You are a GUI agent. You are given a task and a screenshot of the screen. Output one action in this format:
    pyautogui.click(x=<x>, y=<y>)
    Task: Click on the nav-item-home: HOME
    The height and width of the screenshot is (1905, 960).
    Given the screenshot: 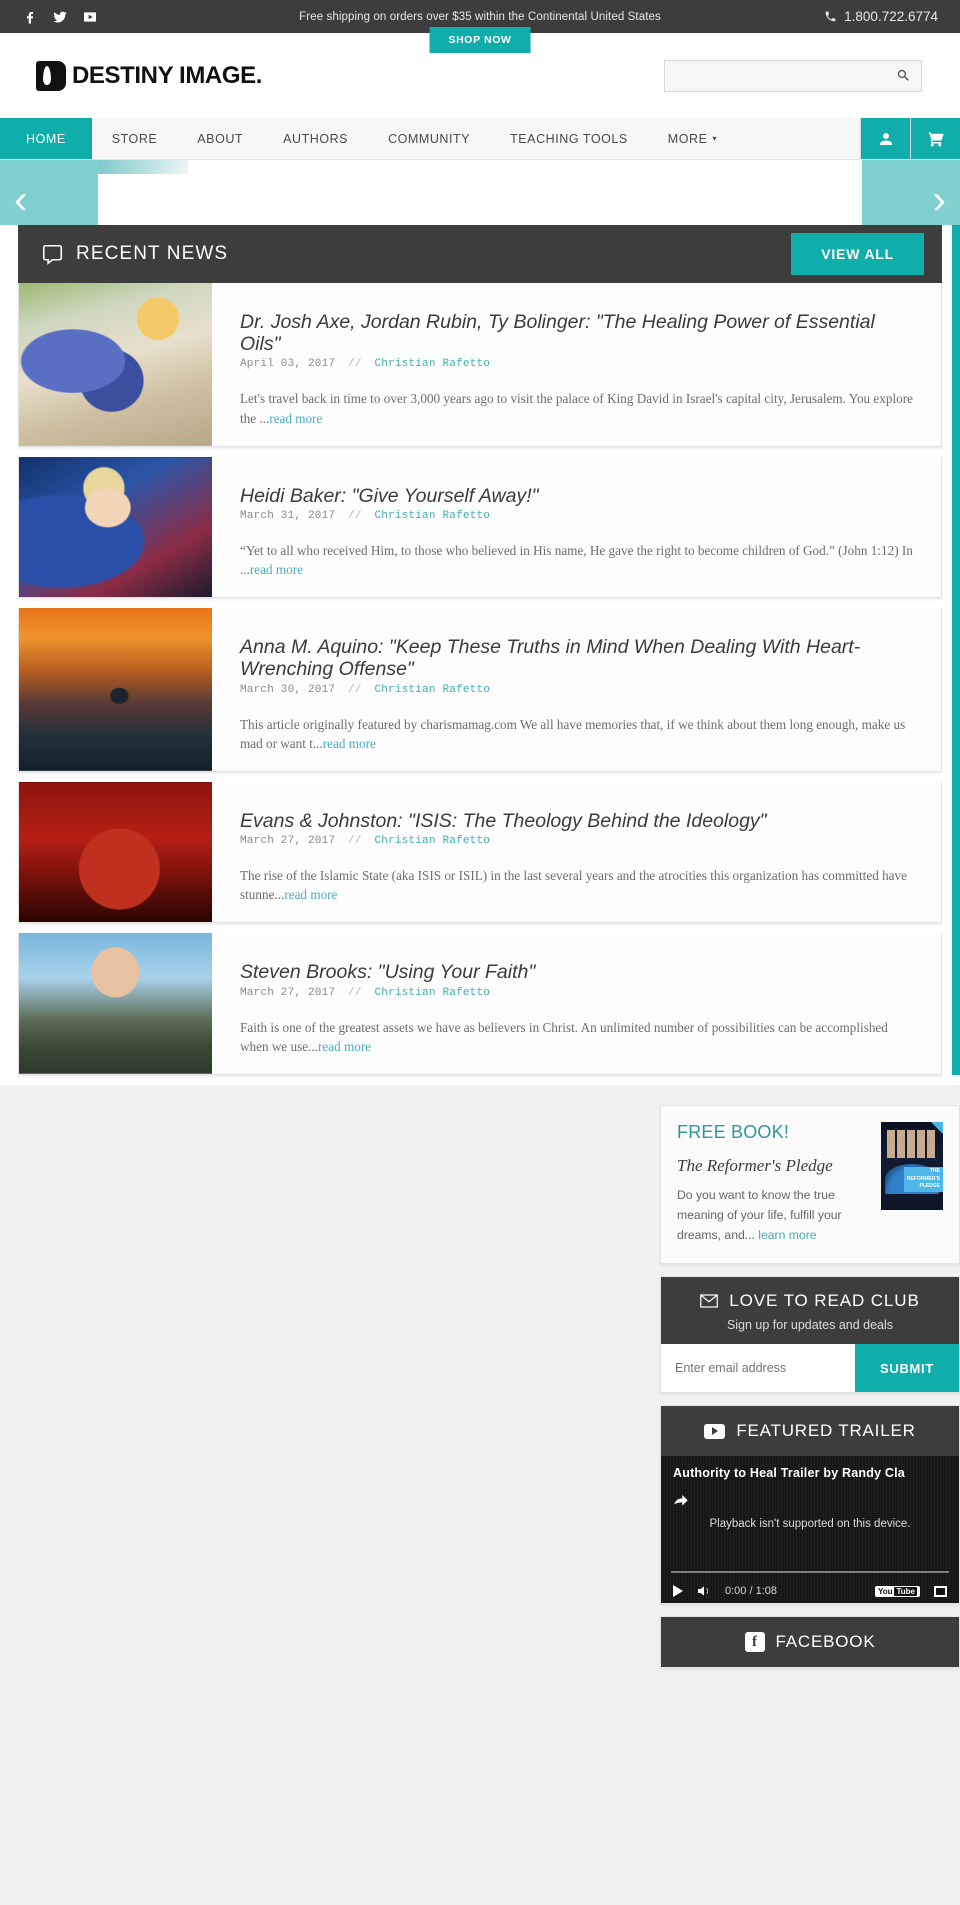 What is the action you would take?
    pyautogui.click(x=46, y=138)
    